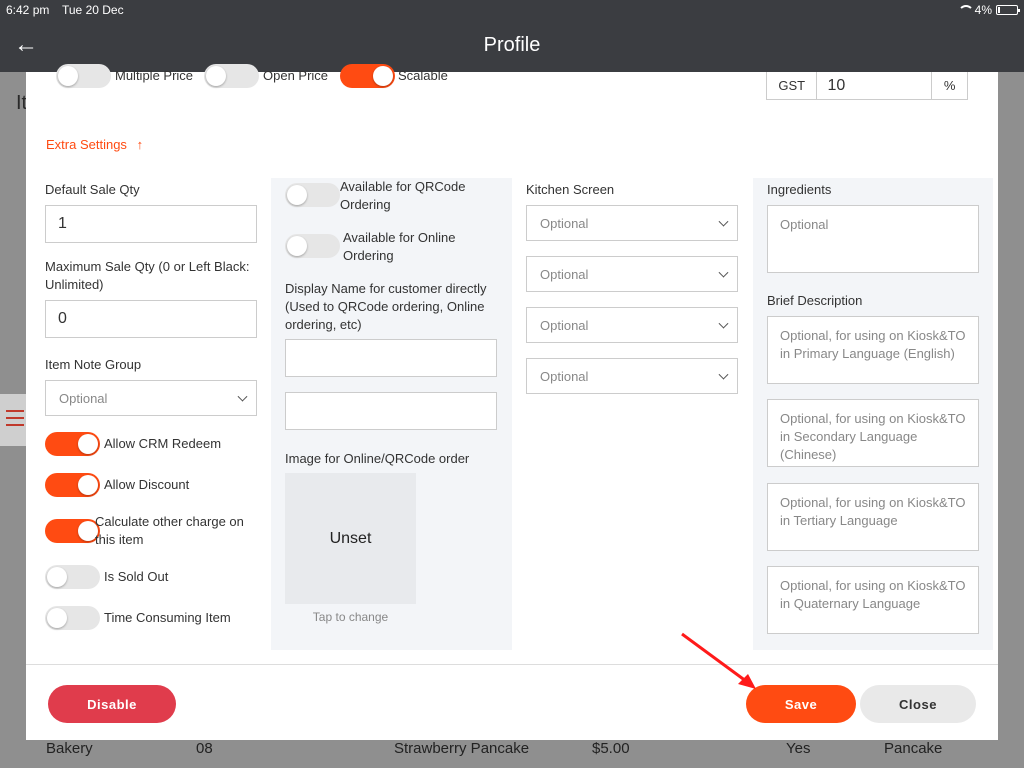  What do you see at coordinates (13, 420) in the screenshot?
I see `menu-icon` at bounding box center [13, 420].